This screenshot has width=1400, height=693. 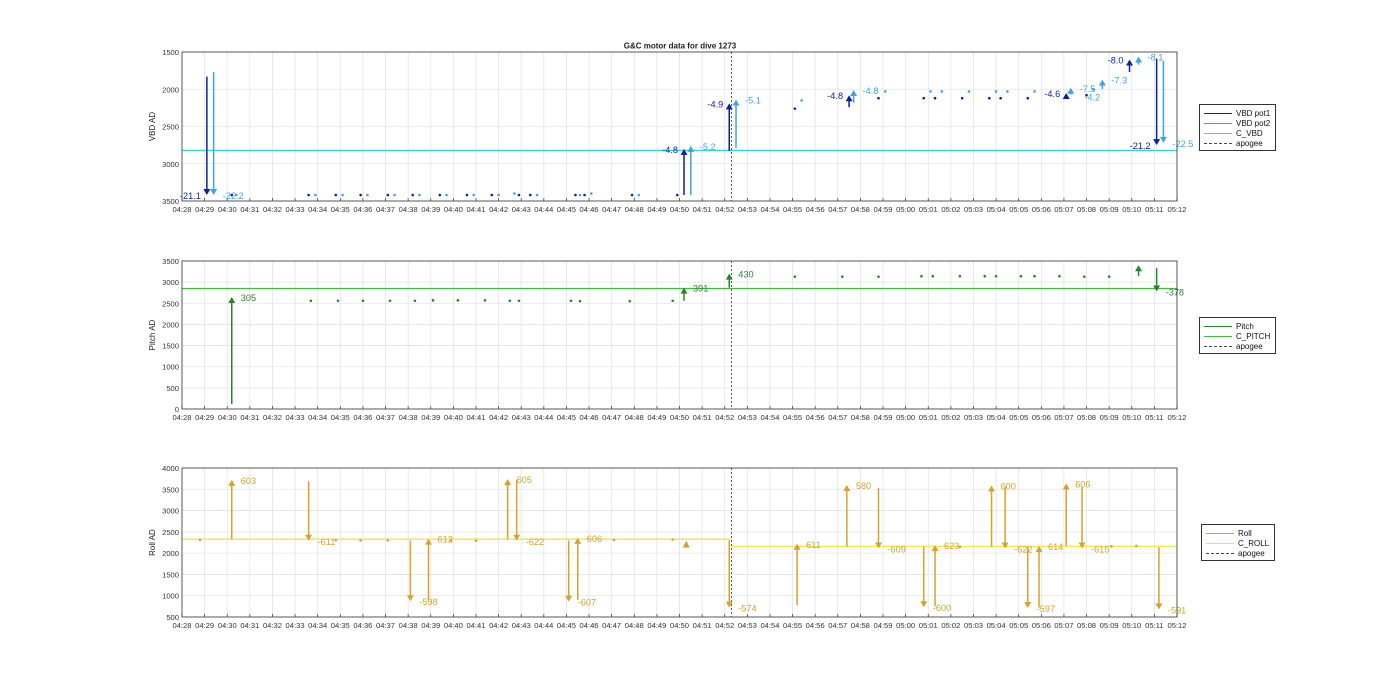 What do you see at coordinates (1245, 533) in the screenshot?
I see `legend-label: Roll` at bounding box center [1245, 533].